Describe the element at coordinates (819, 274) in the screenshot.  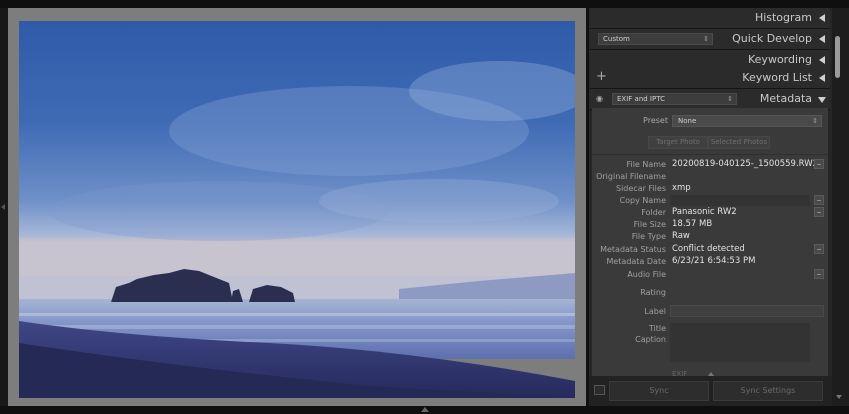
I see `audio-file-action-icon` at that location.